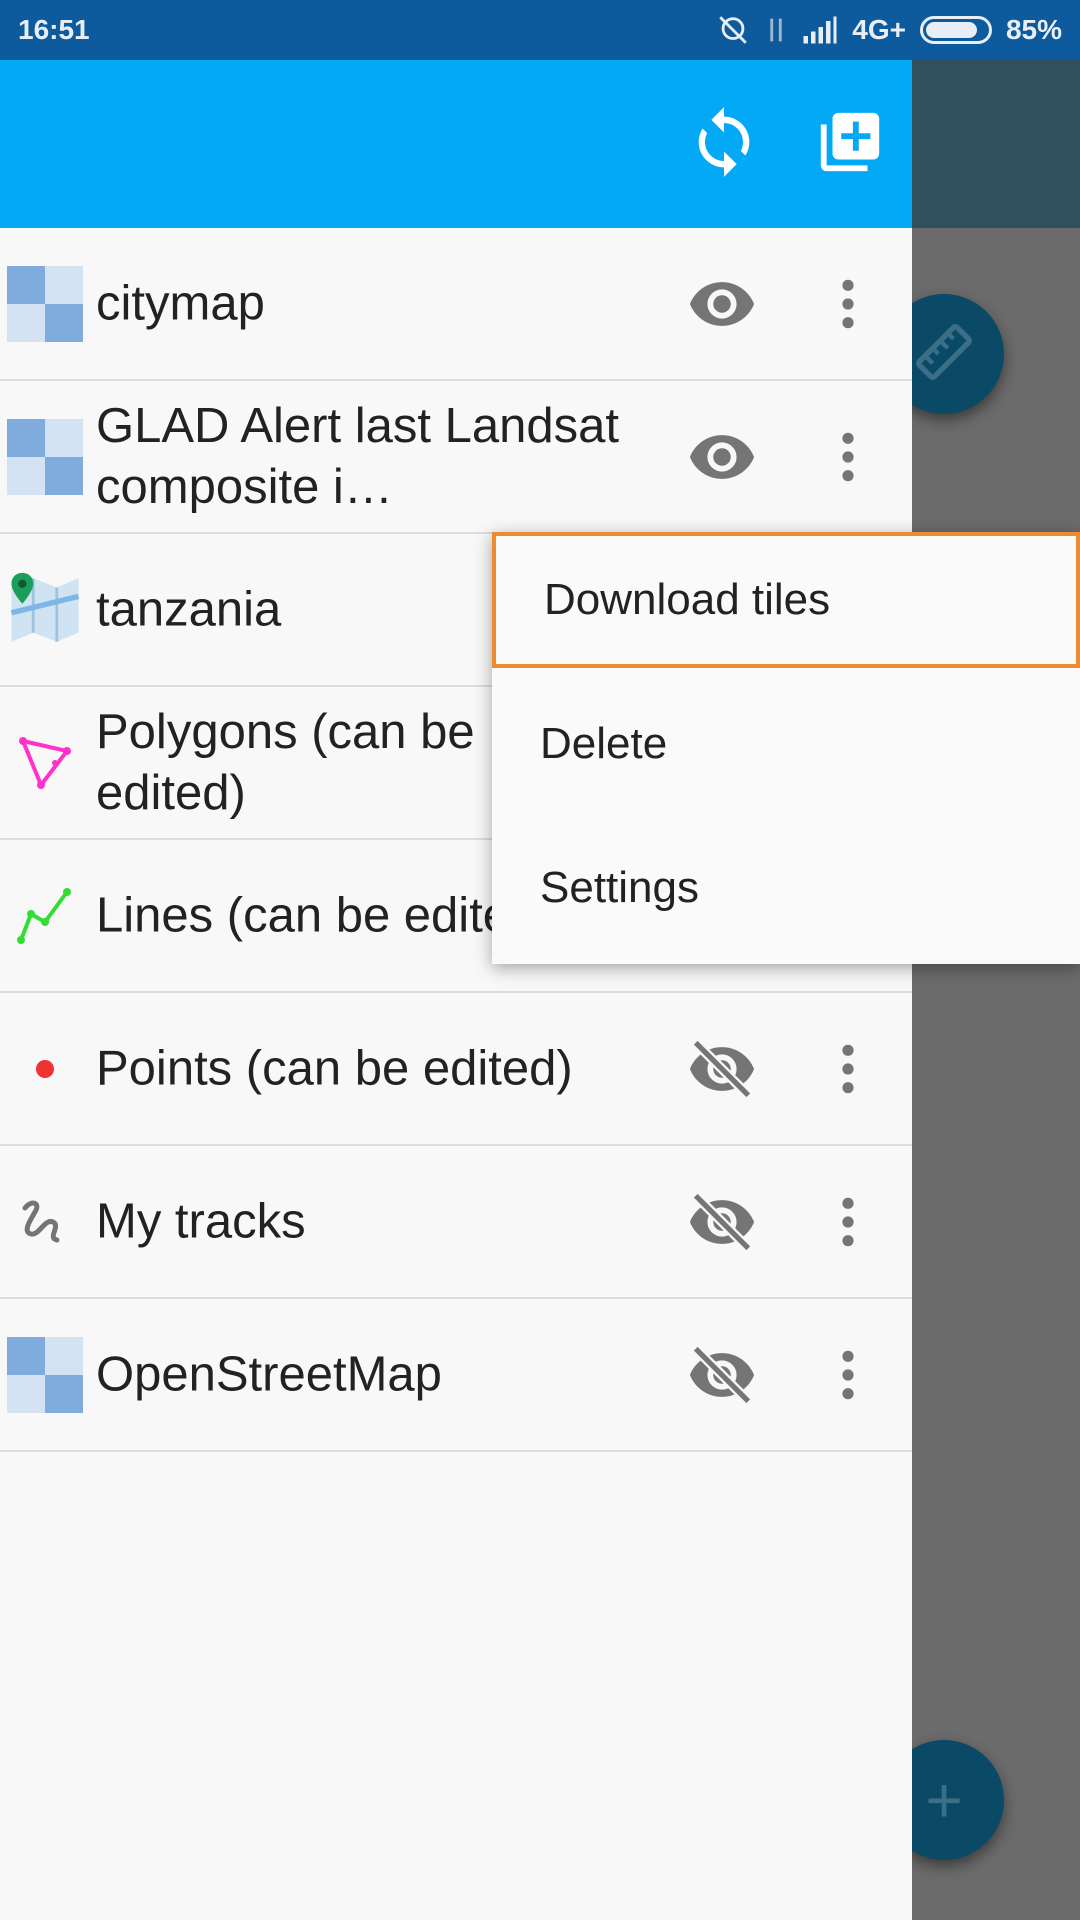  I want to click on sync-button, so click(724, 144).